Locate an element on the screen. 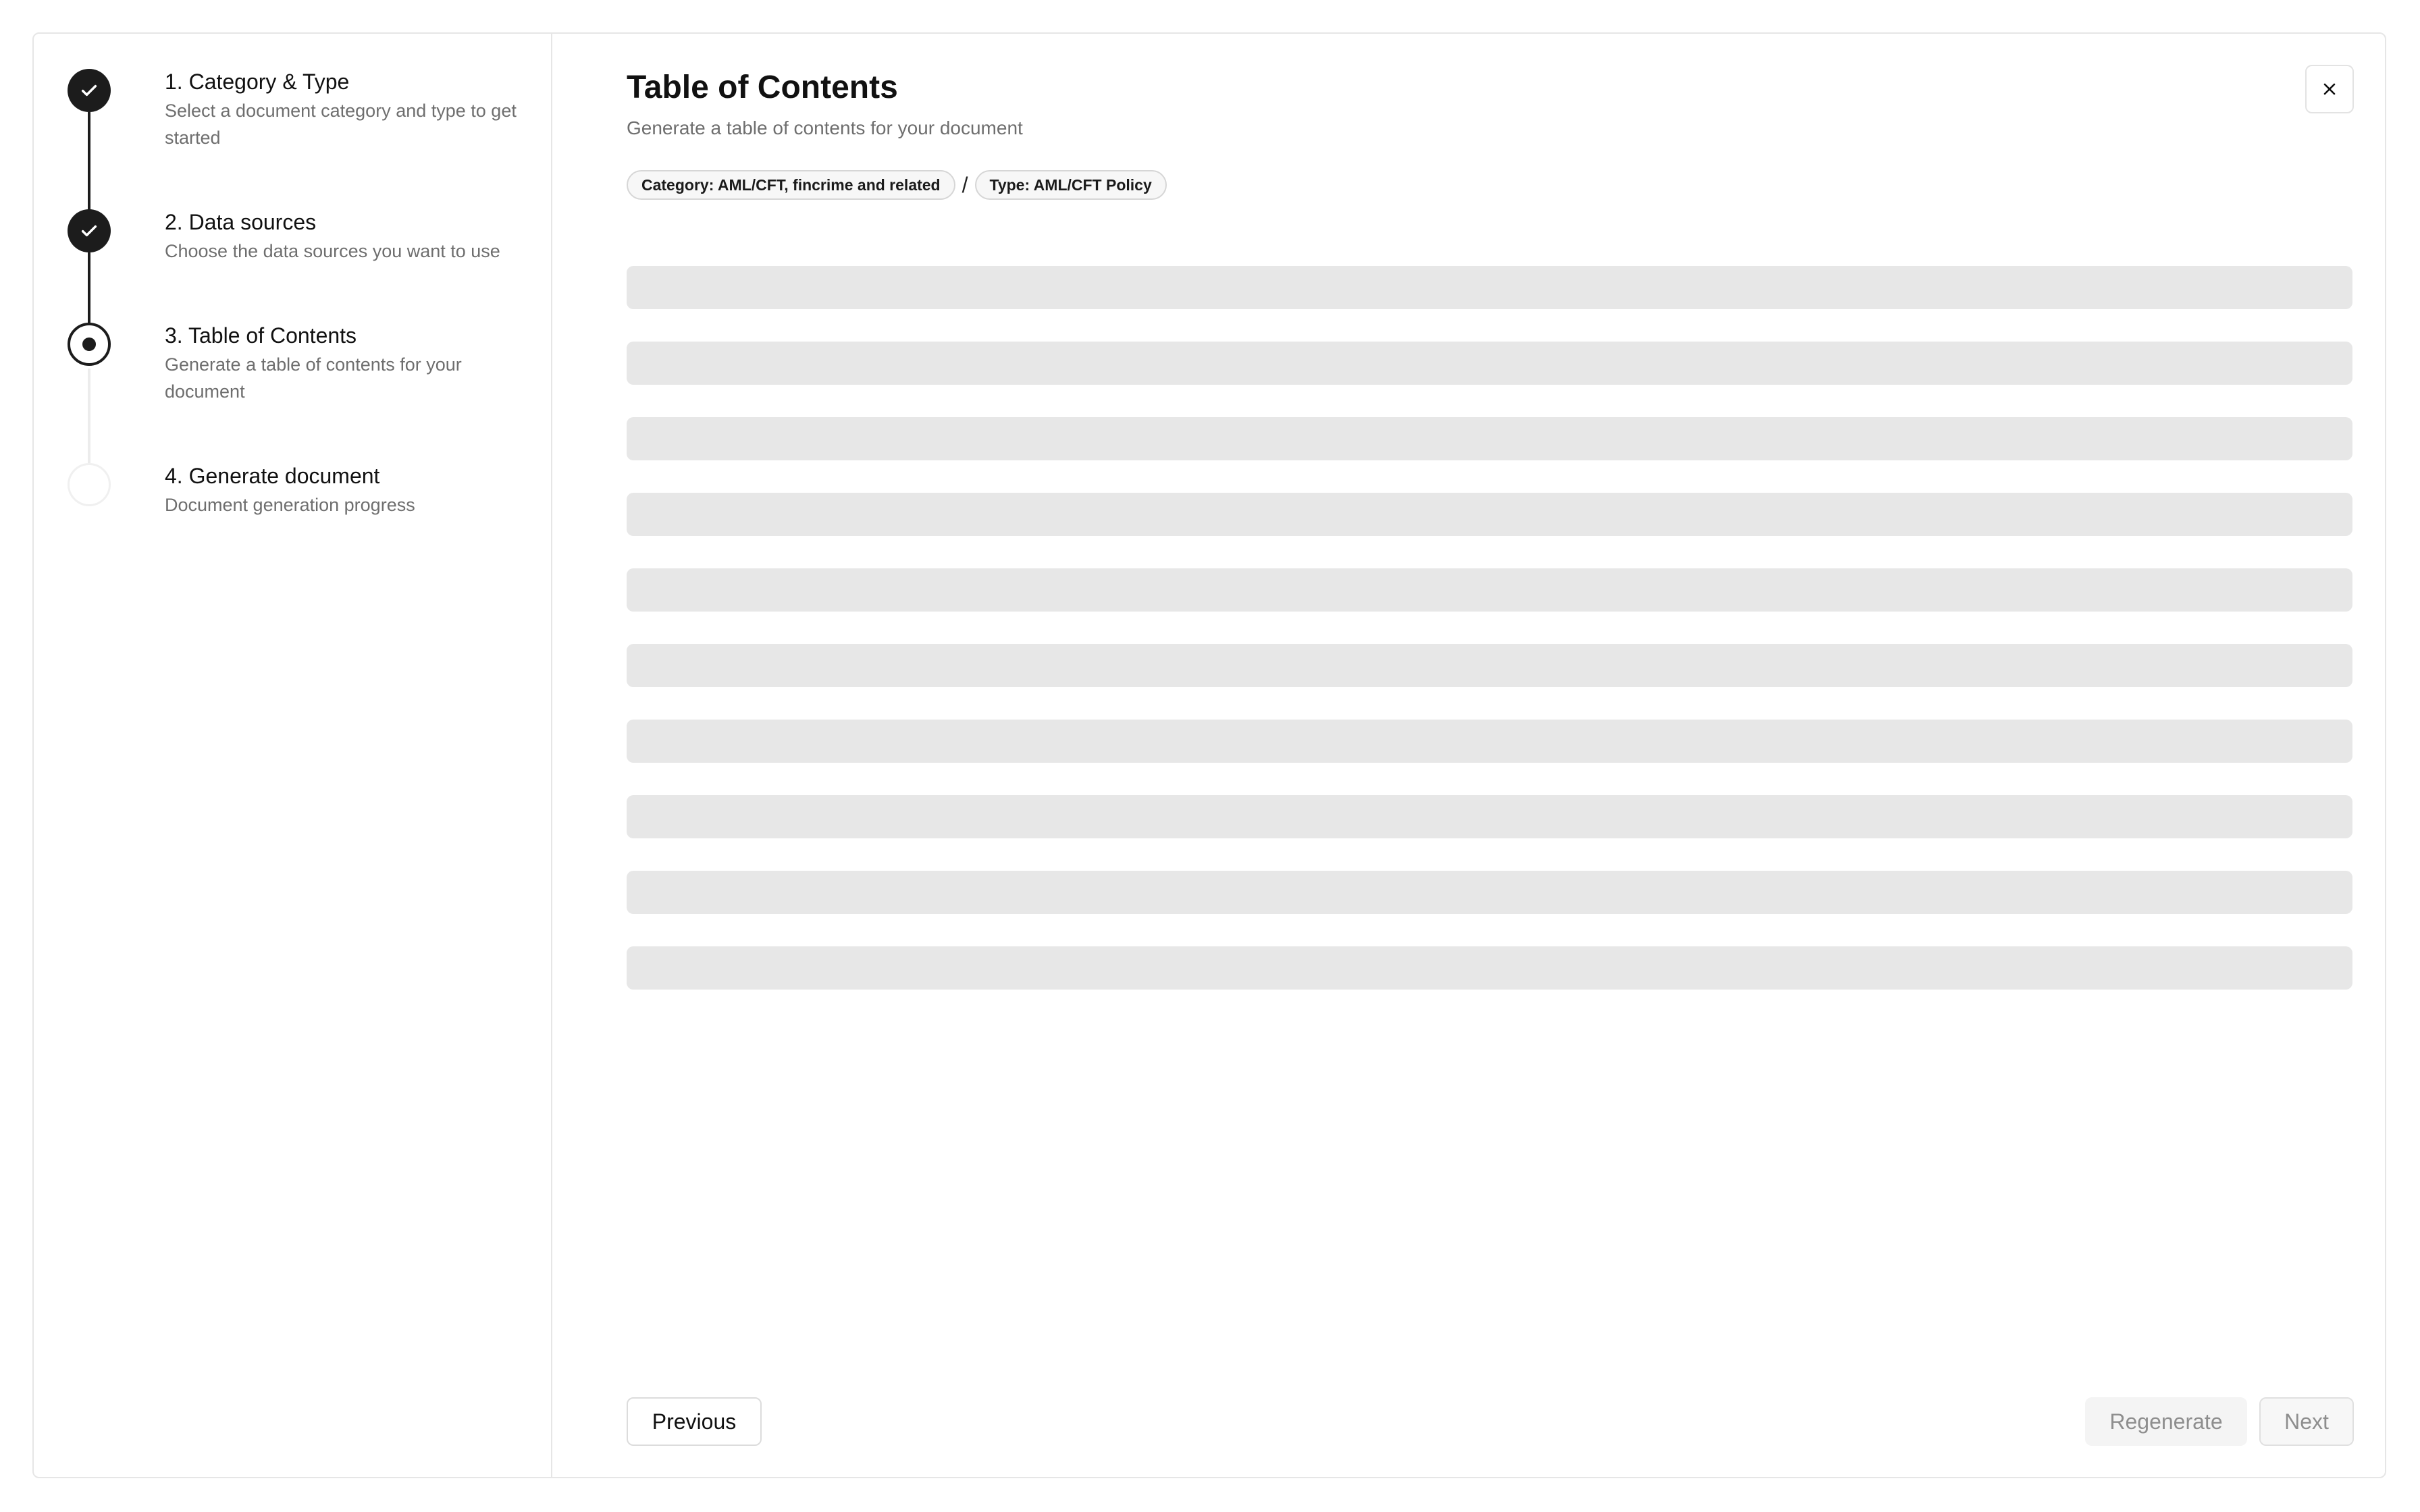 Image resolution: width=2420 pixels, height=1512 pixels. step-description: Choose the data sources you want to use is located at coordinates (332, 251).